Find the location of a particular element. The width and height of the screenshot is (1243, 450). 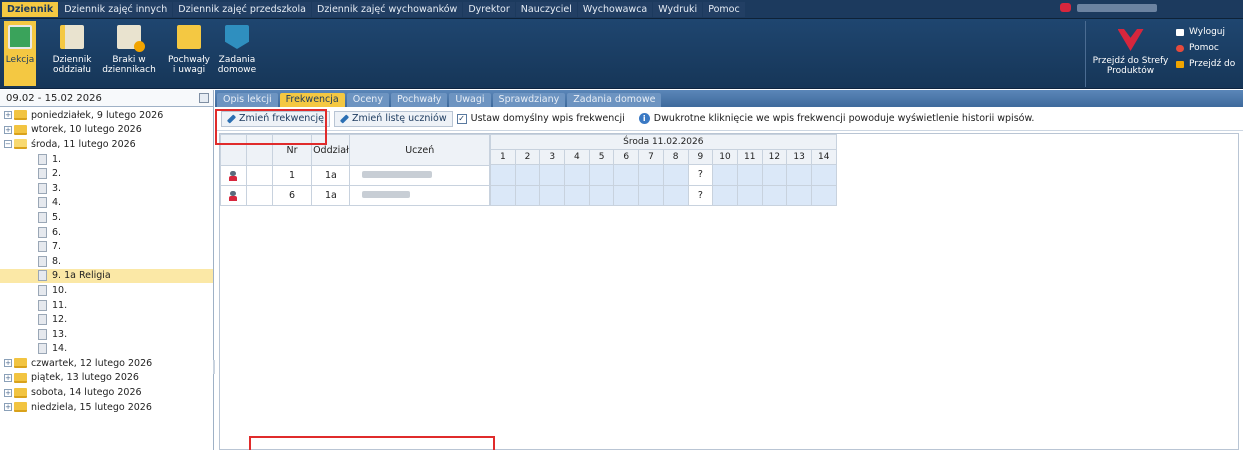

top-menu-item: Dziennik zajęć innych is located at coordinates (116, 9).